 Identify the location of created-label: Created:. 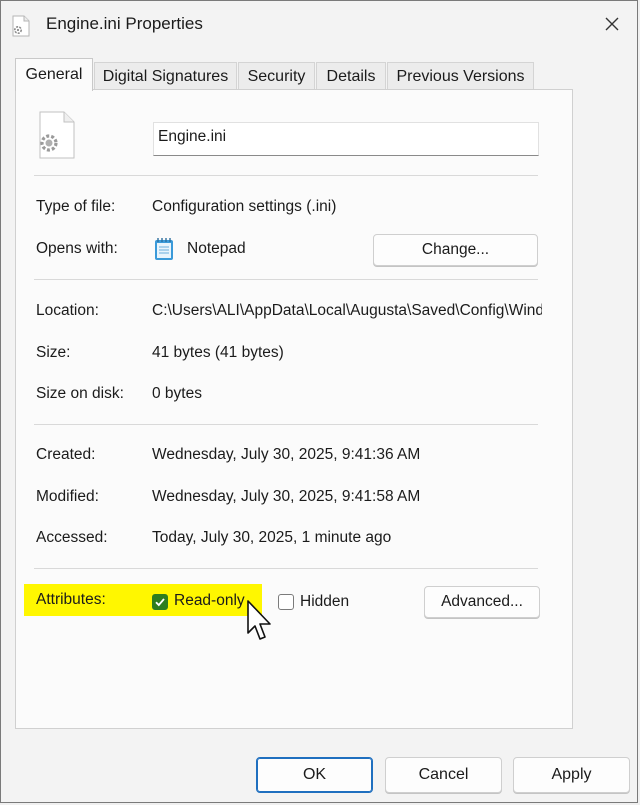
(66, 454).